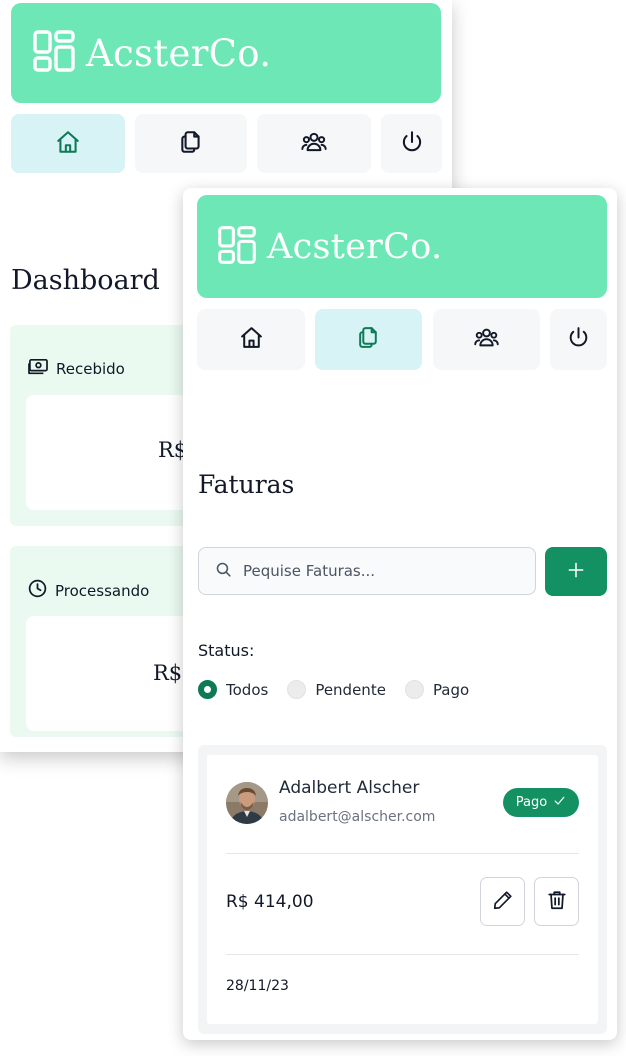 This screenshot has height=1056, width=626. Describe the element at coordinates (233, 689) in the screenshot. I see `status-option-todos: Todos` at that location.